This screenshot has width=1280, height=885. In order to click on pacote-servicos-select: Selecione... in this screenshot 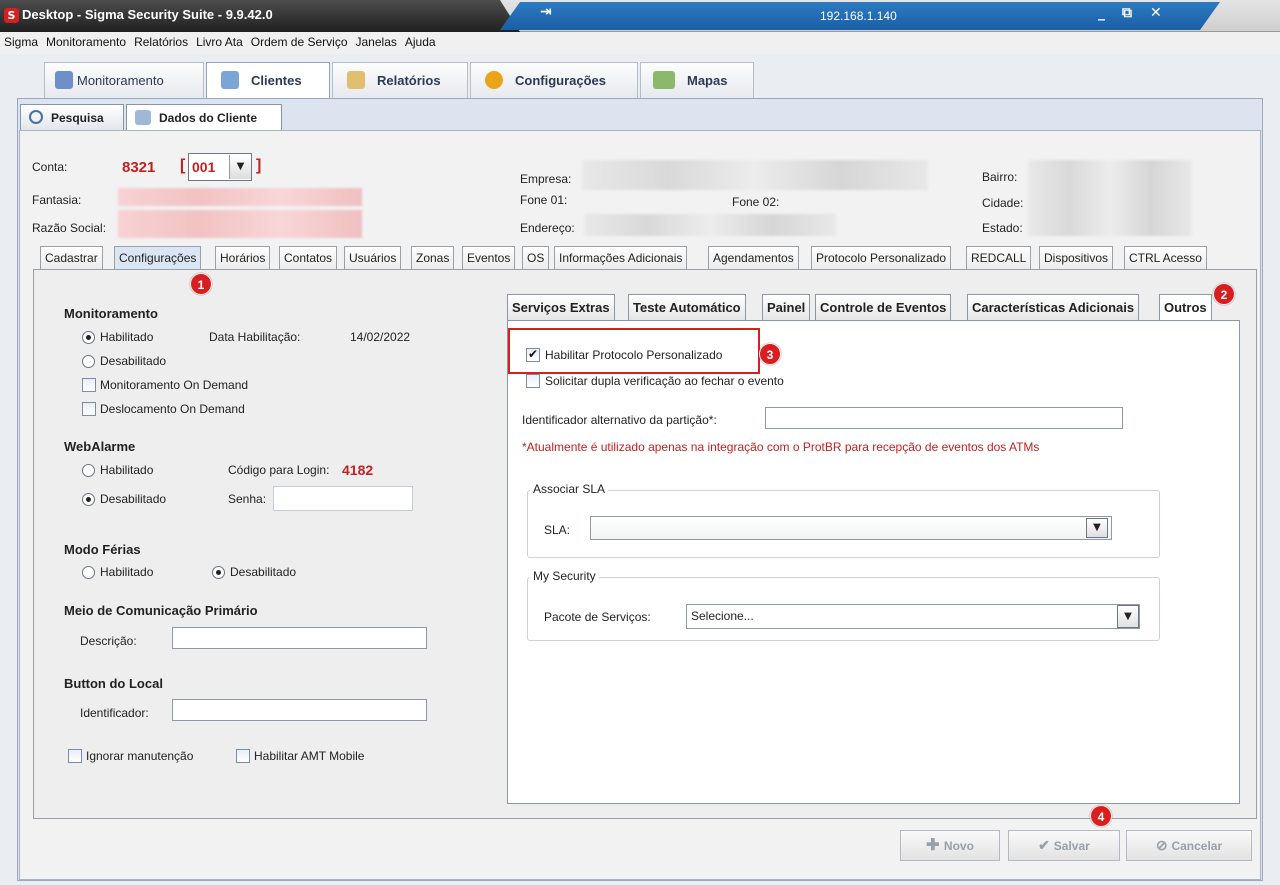, I will do `click(913, 616)`.